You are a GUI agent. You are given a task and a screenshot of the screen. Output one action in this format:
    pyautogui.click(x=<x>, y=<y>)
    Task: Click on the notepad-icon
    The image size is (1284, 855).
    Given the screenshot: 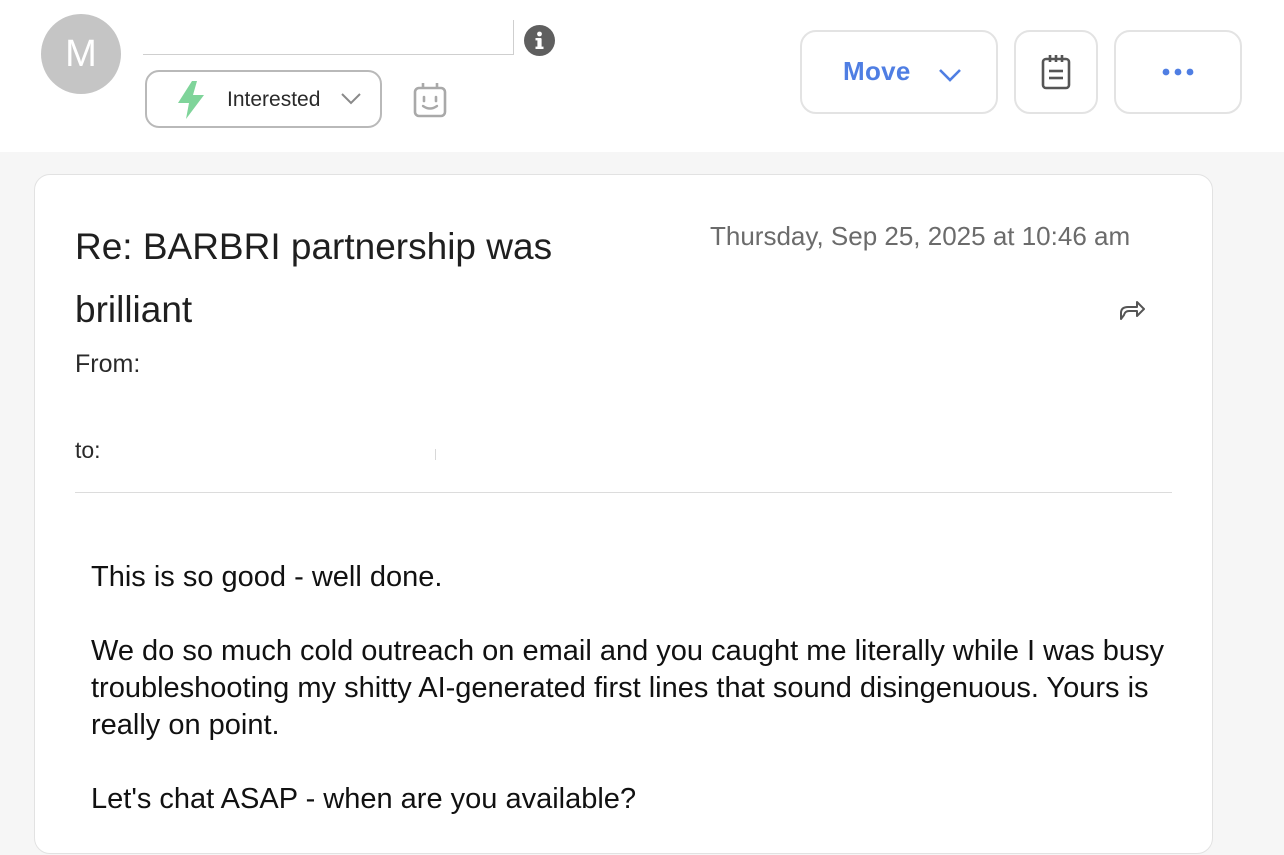 What is the action you would take?
    pyautogui.click(x=1056, y=72)
    